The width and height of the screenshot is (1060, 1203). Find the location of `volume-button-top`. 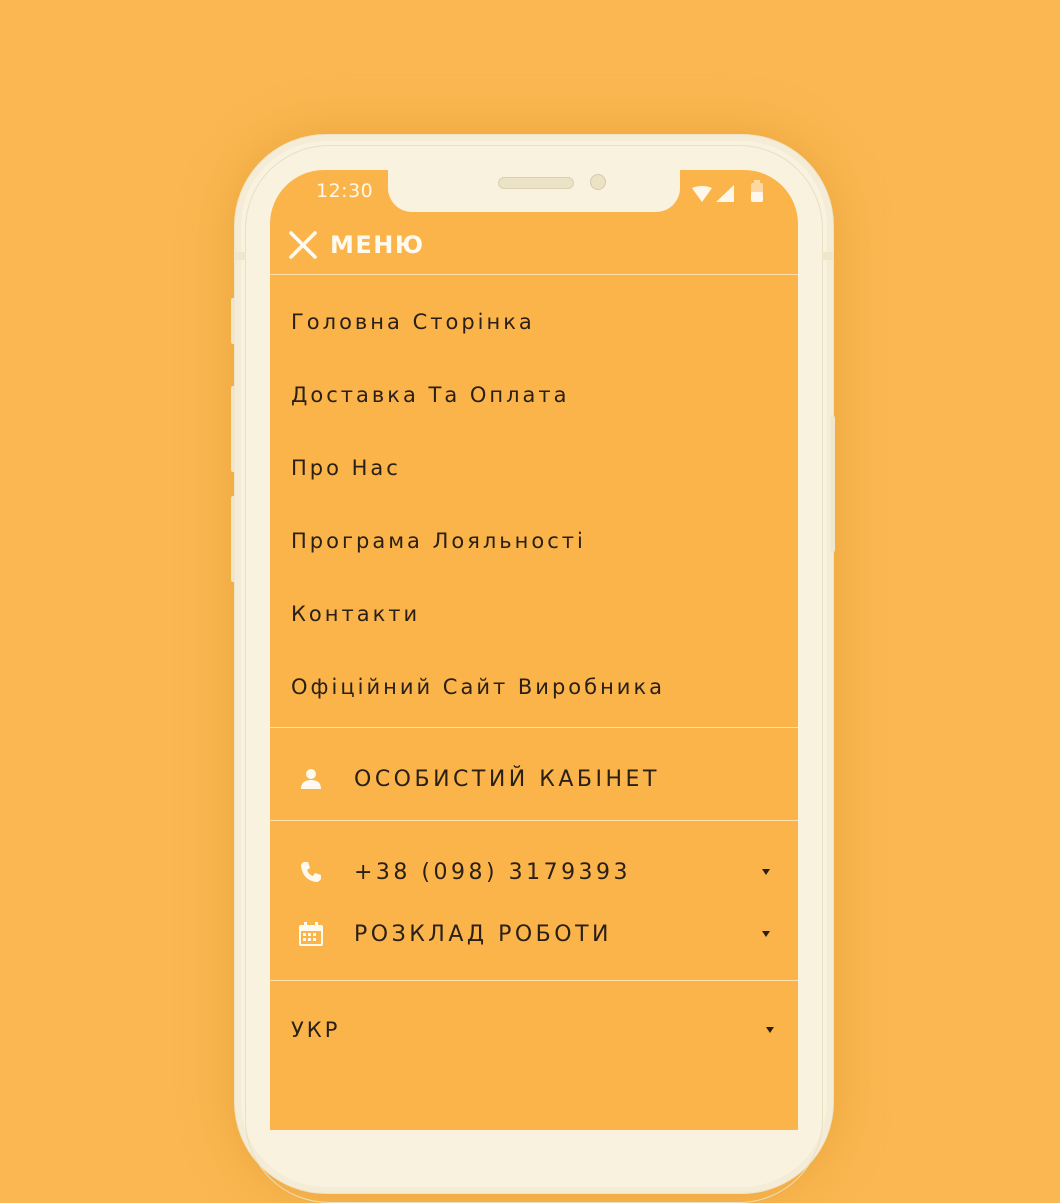

volume-button-top is located at coordinates (233, 321).